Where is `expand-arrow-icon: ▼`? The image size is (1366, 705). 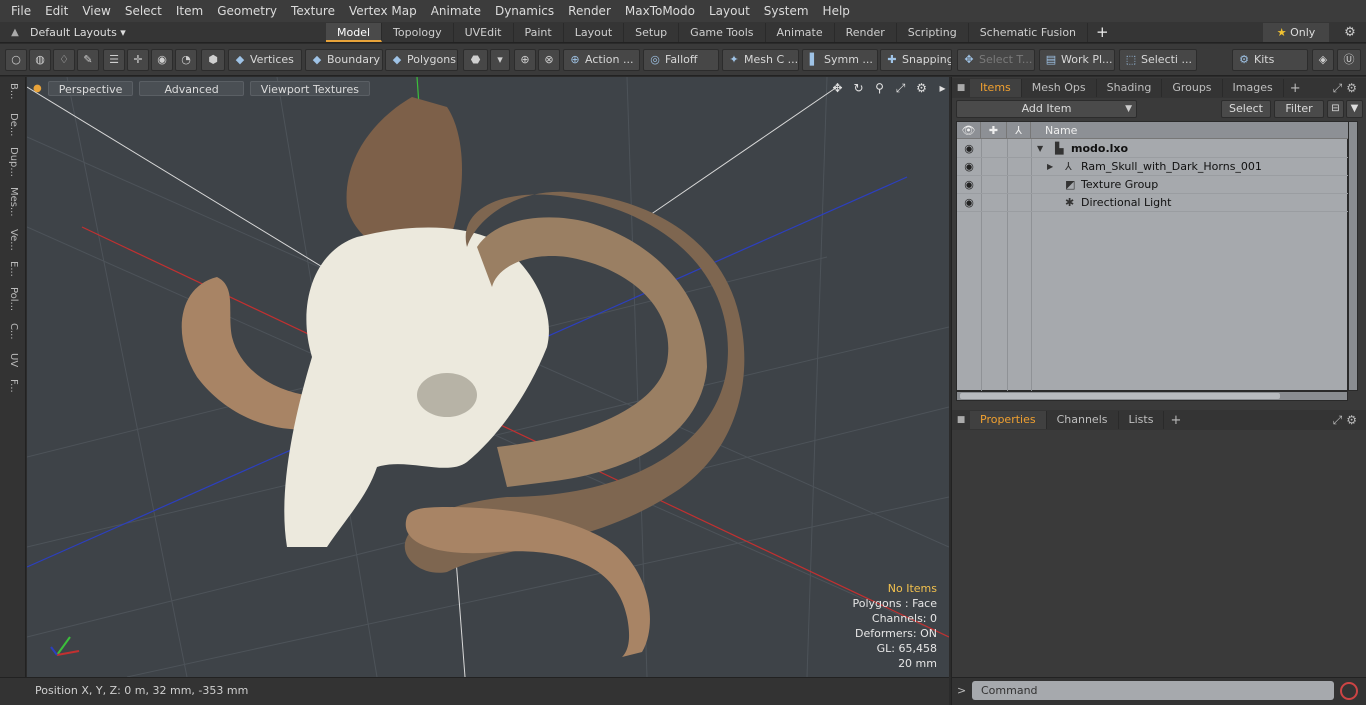 expand-arrow-icon: ▼ is located at coordinates (1040, 149).